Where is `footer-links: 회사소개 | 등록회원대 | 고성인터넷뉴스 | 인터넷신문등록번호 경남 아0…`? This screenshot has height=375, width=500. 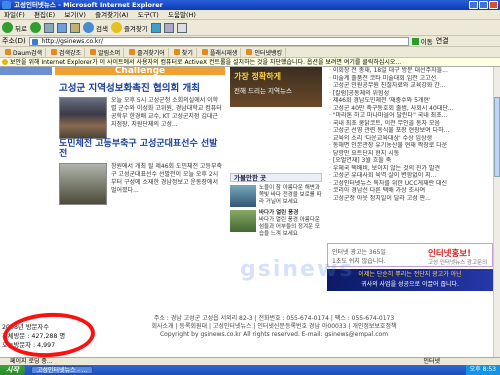
footer-links: 회사소개 | 등록회원대 | 고성인터넷뉴스 | 인터넷신문등록번호 경남 아0… is located at coordinates (274, 327).